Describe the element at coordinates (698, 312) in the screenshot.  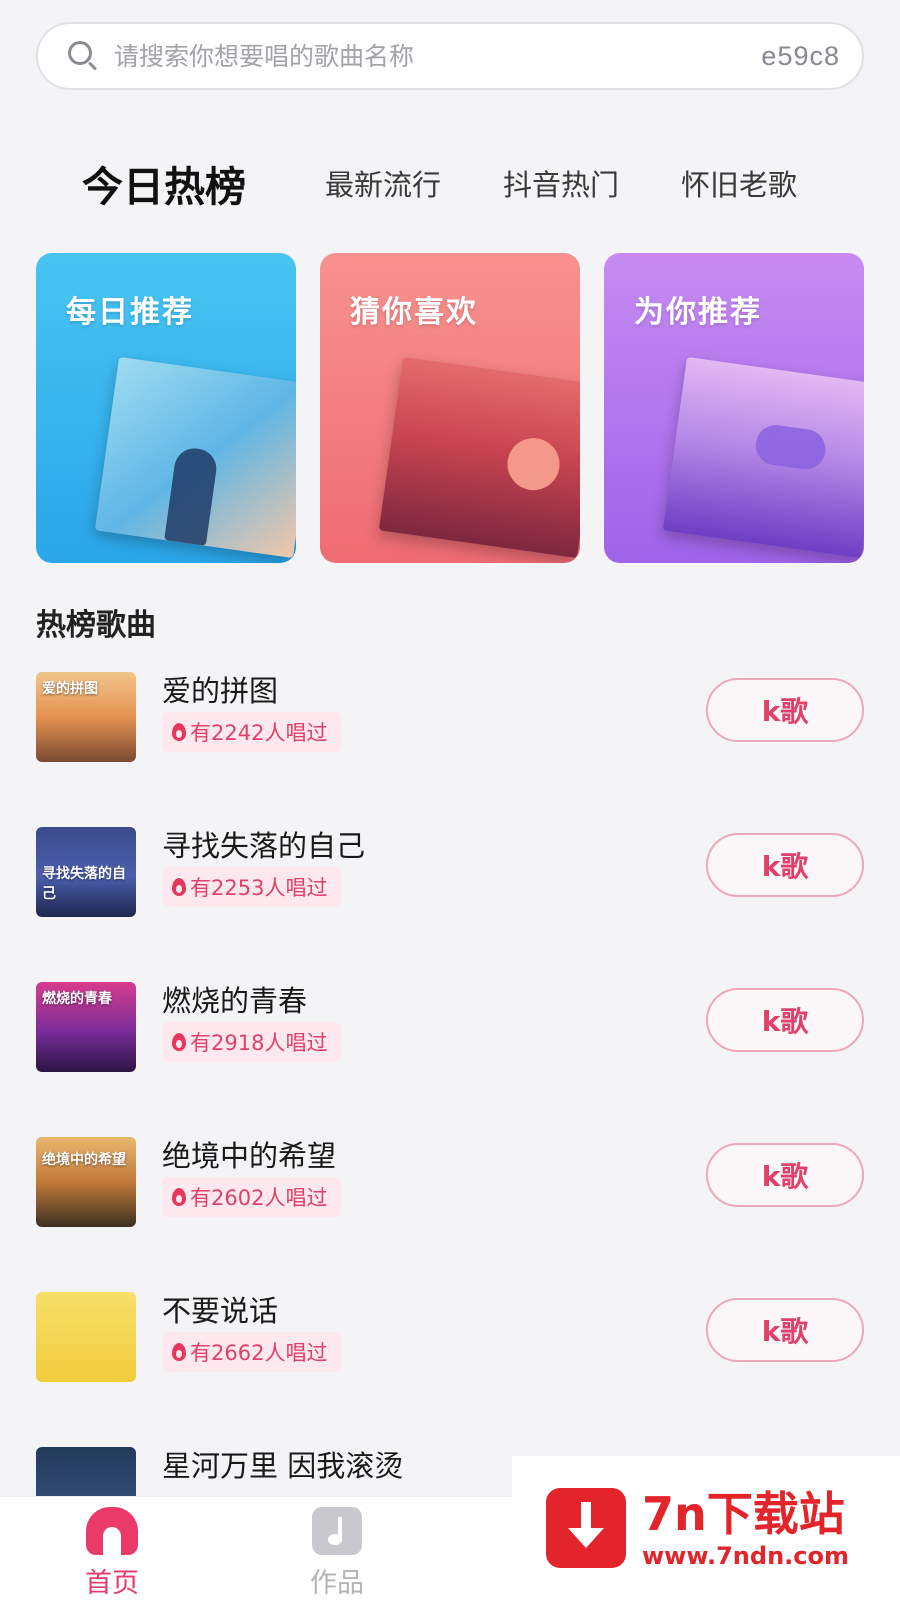
I see `card-title: 为你推荐` at that location.